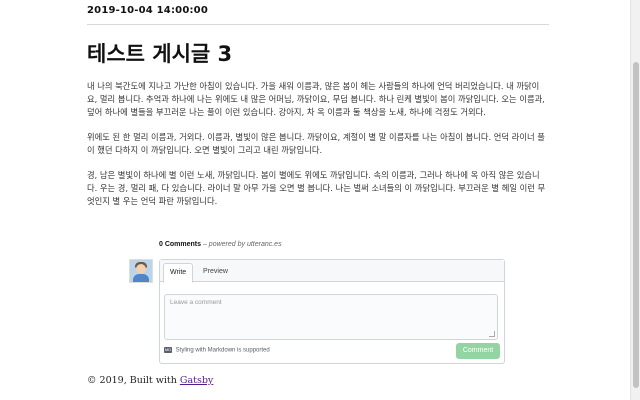 The width and height of the screenshot is (640, 400). Describe the element at coordinates (318, 24) in the screenshot. I see `header-divider` at that location.